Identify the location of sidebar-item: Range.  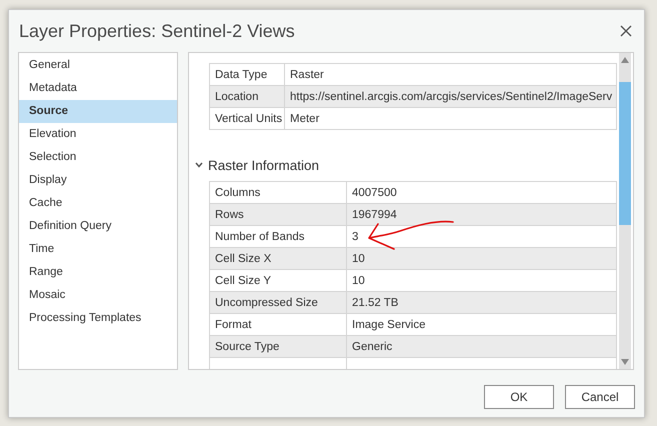
(98, 272).